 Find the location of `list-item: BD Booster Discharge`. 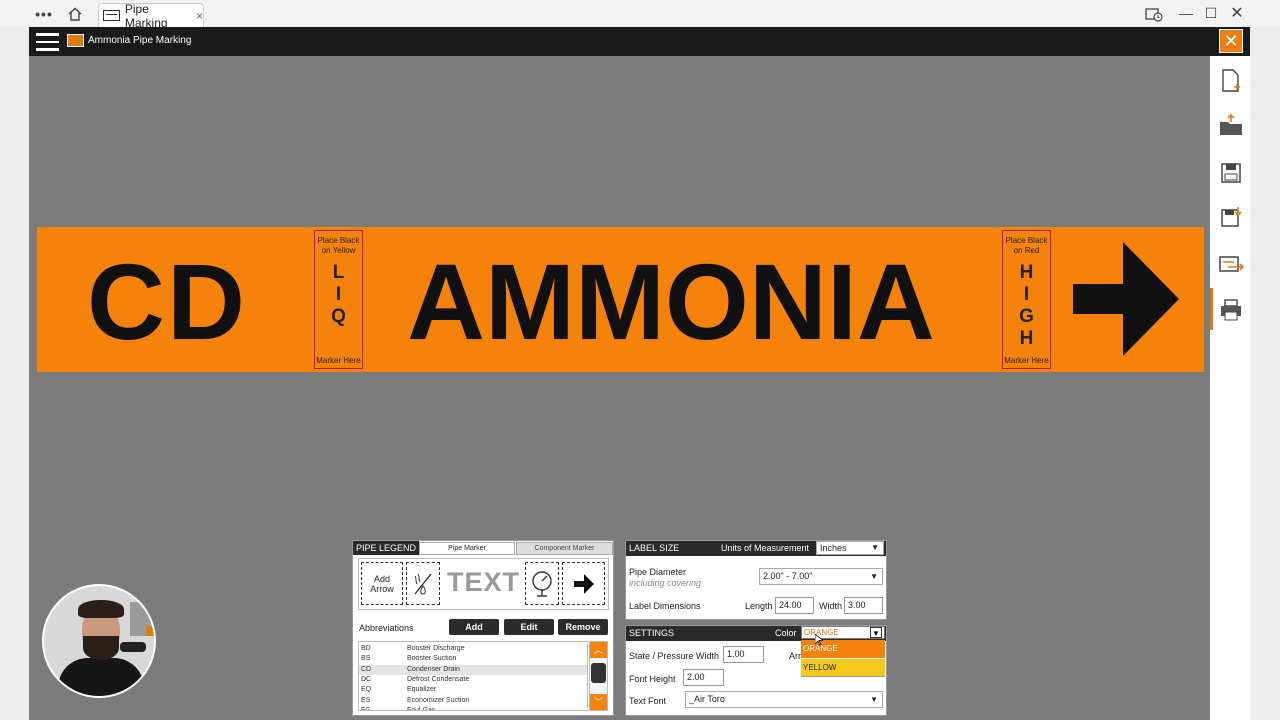

list-item: BD Booster Discharge is located at coordinates (473, 649).